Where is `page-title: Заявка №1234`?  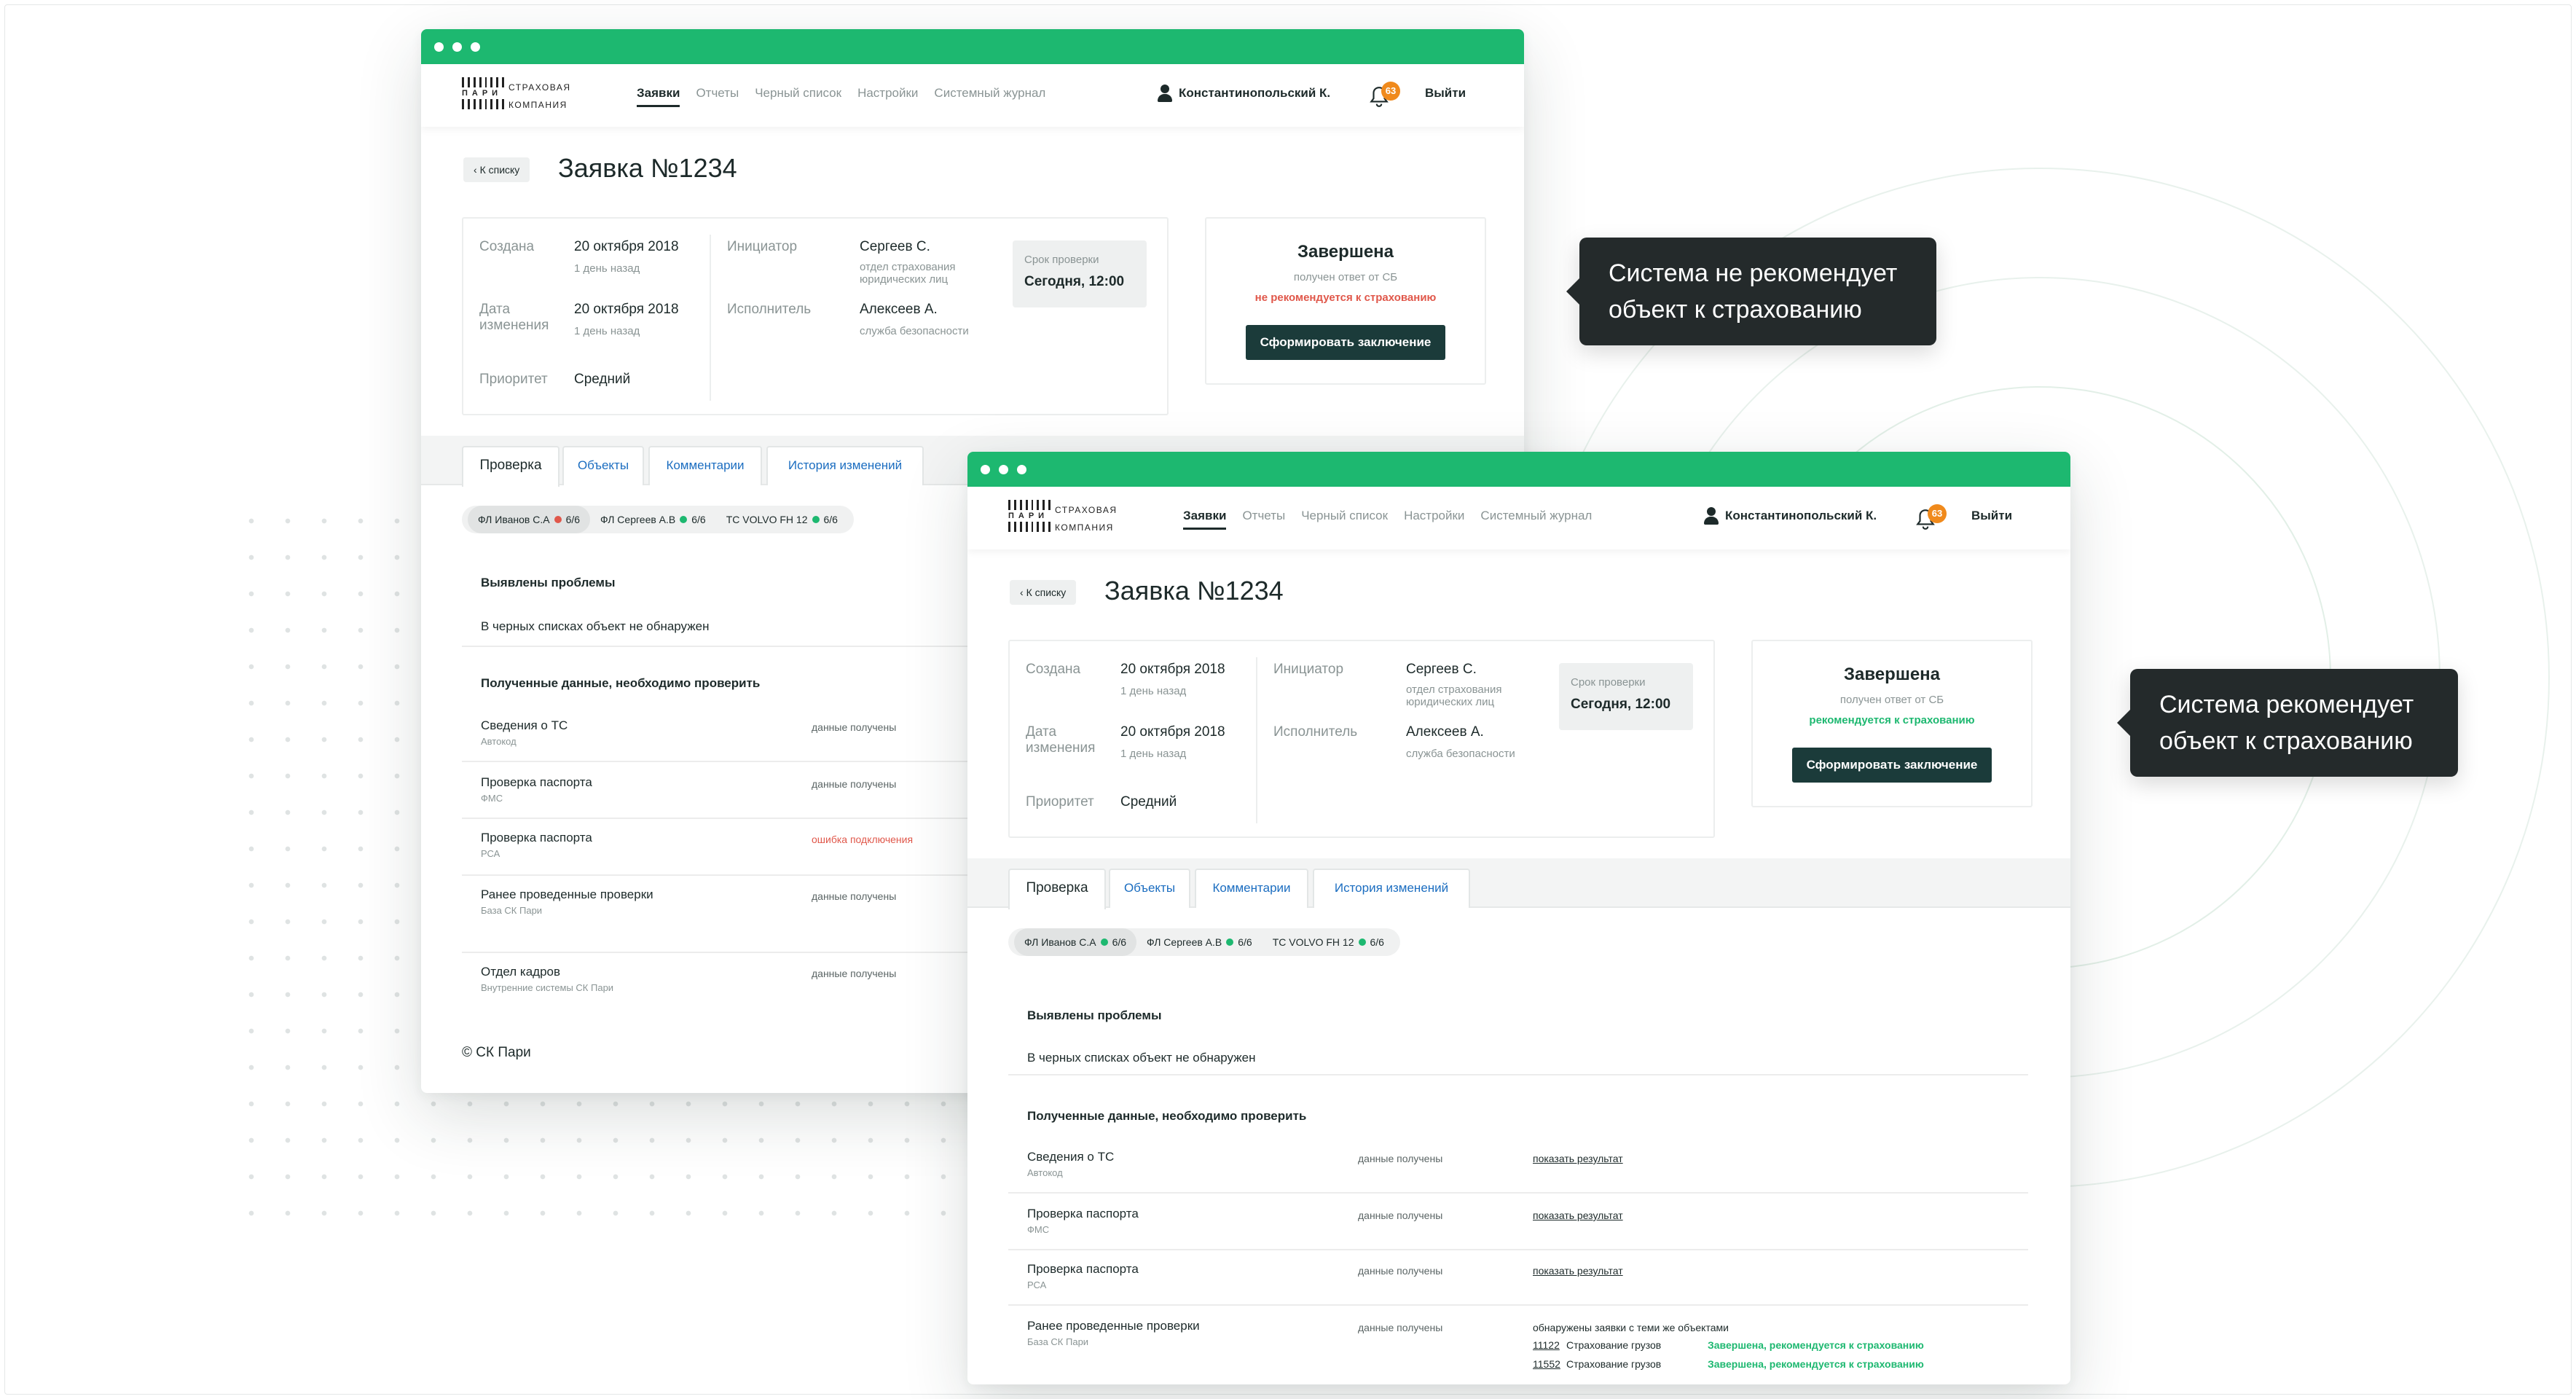 page-title: Заявка №1234 is located at coordinates (1194, 591).